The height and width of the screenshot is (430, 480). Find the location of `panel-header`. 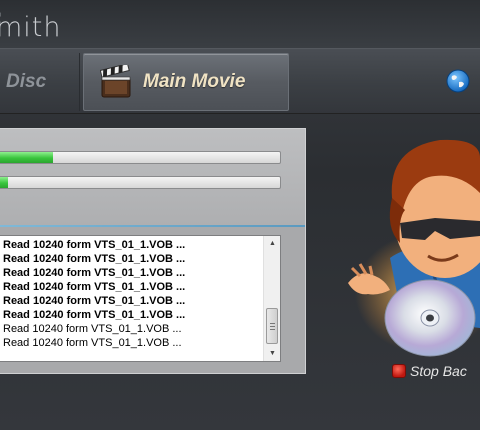

panel-header is located at coordinates (152, 177).